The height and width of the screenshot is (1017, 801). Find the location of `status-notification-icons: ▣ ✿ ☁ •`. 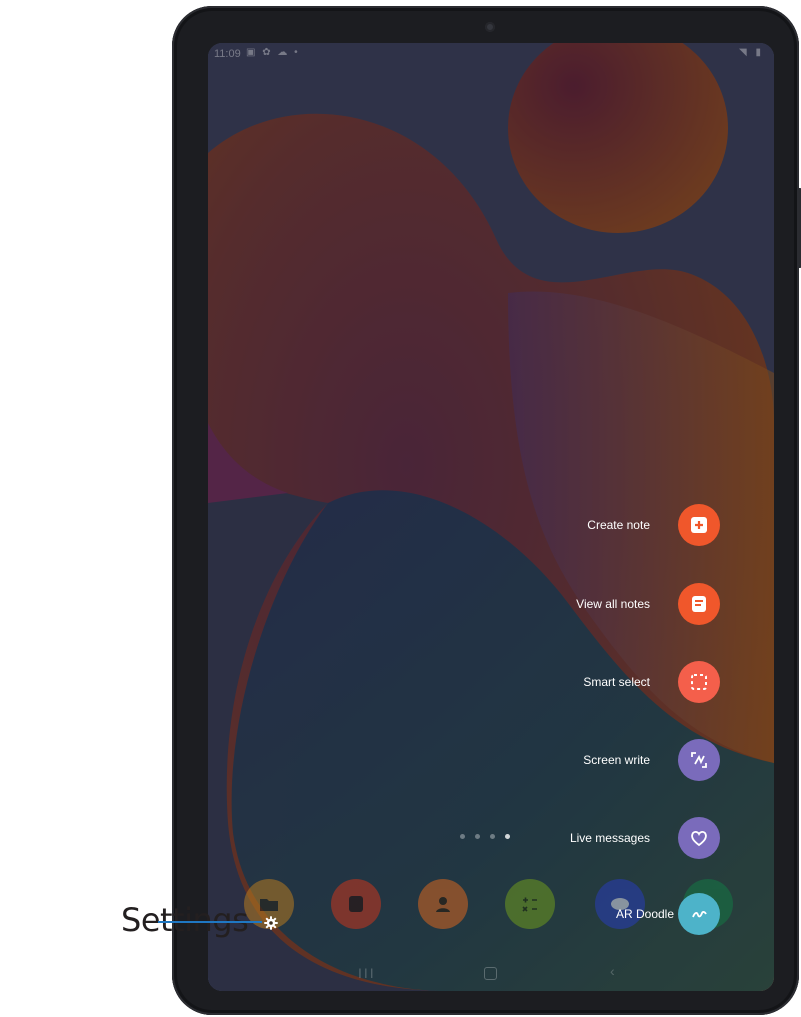

status-notification-icons: ▣ ✿ ☁ • is located at coordinates (273, 52).